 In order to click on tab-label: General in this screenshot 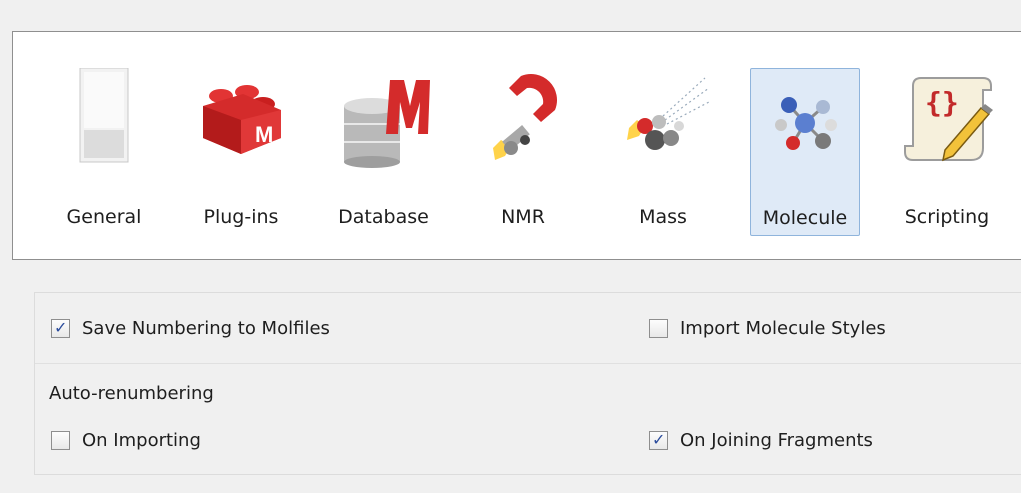, I will do `click(104, 217)`.